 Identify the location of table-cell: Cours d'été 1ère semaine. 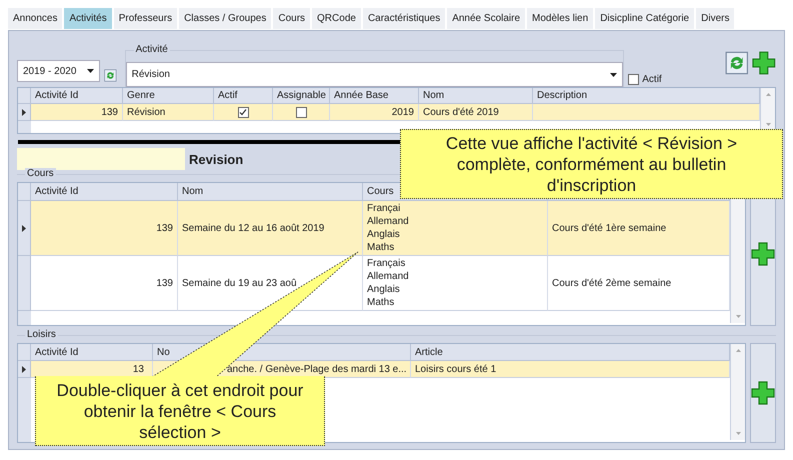
(639, 228).